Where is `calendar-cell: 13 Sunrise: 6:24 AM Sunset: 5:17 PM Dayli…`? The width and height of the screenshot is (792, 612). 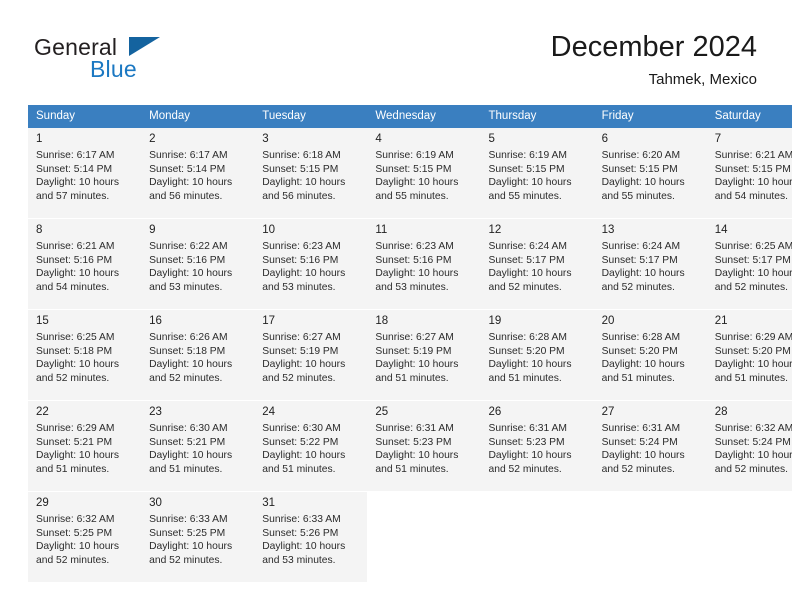
calendar-cell: 13 Sunrise: 6:24 AM Sunset: 5:17 PM Dayli… is located at coordinates (650, 264).